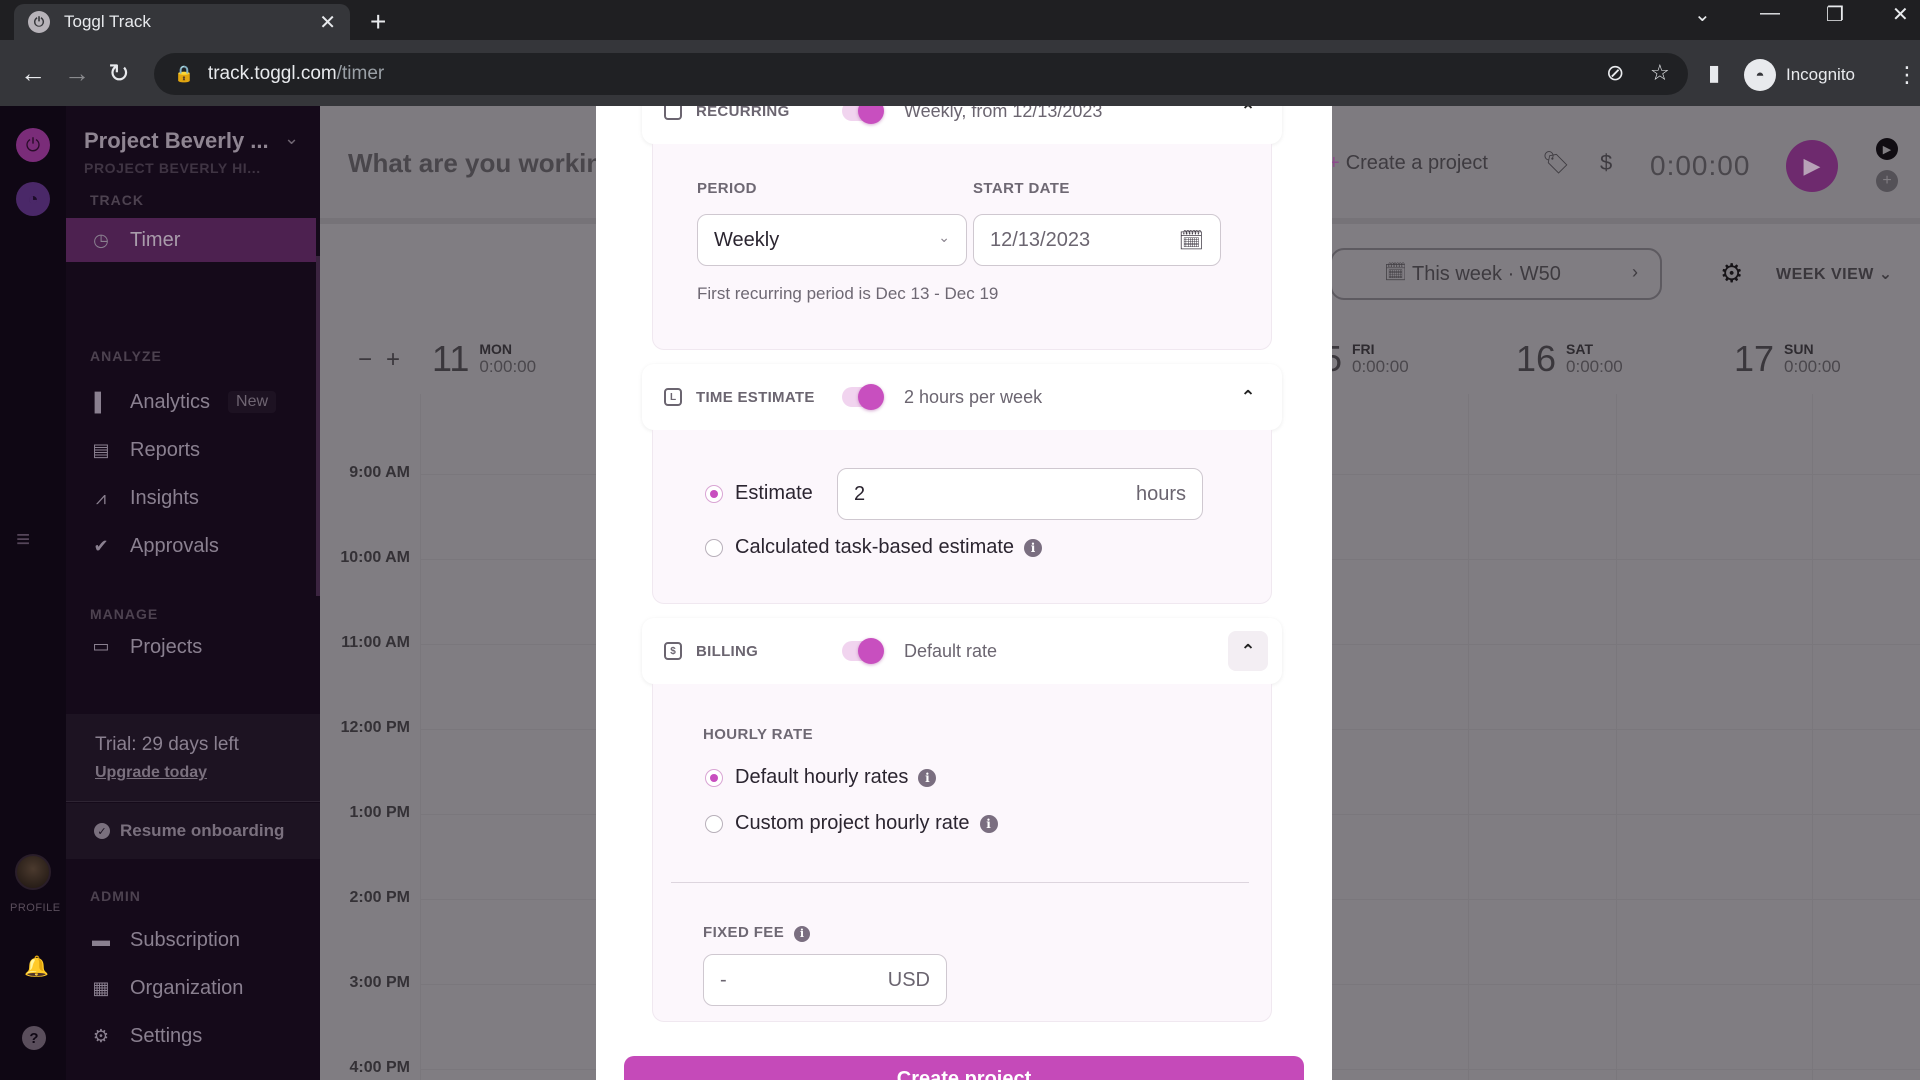  What do you see at coordinates (33, 199) in the screenshot?
I see `plan-app-clock-icon: ◔` at bounding box center [33, 199].